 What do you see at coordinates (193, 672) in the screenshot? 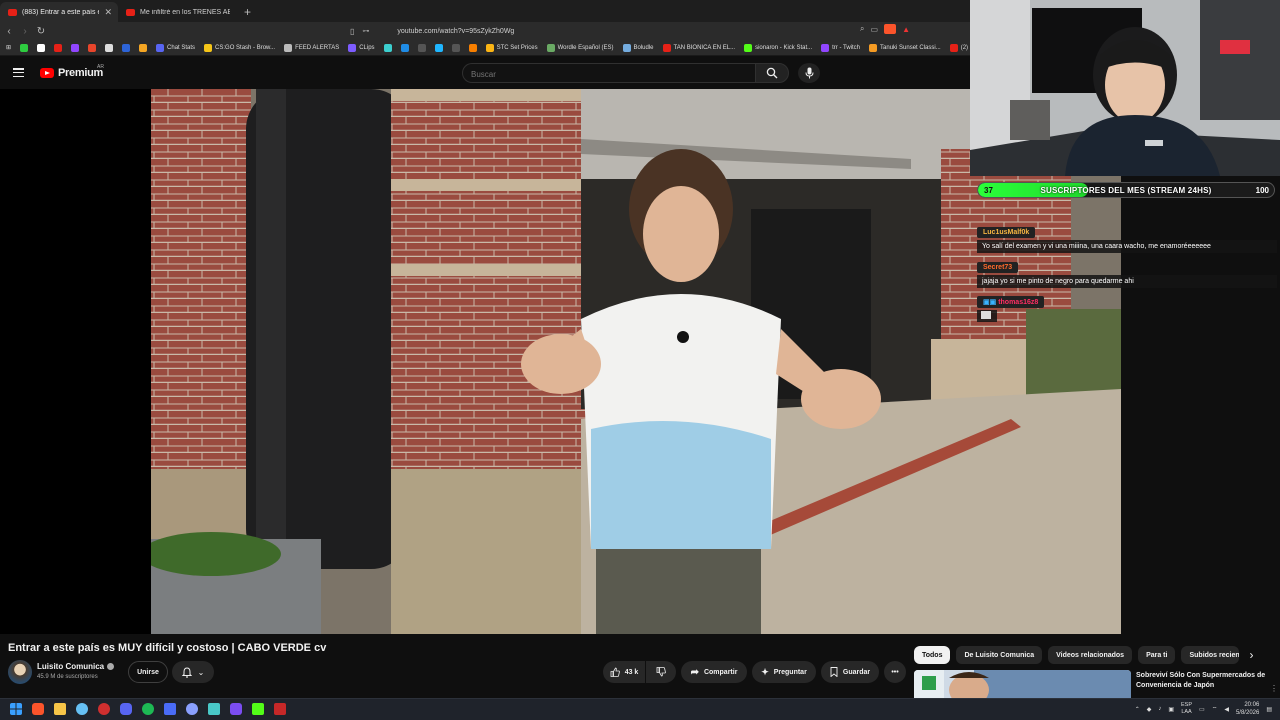
I see `notifications-button: ⌄` at bounding box center [193, 672].